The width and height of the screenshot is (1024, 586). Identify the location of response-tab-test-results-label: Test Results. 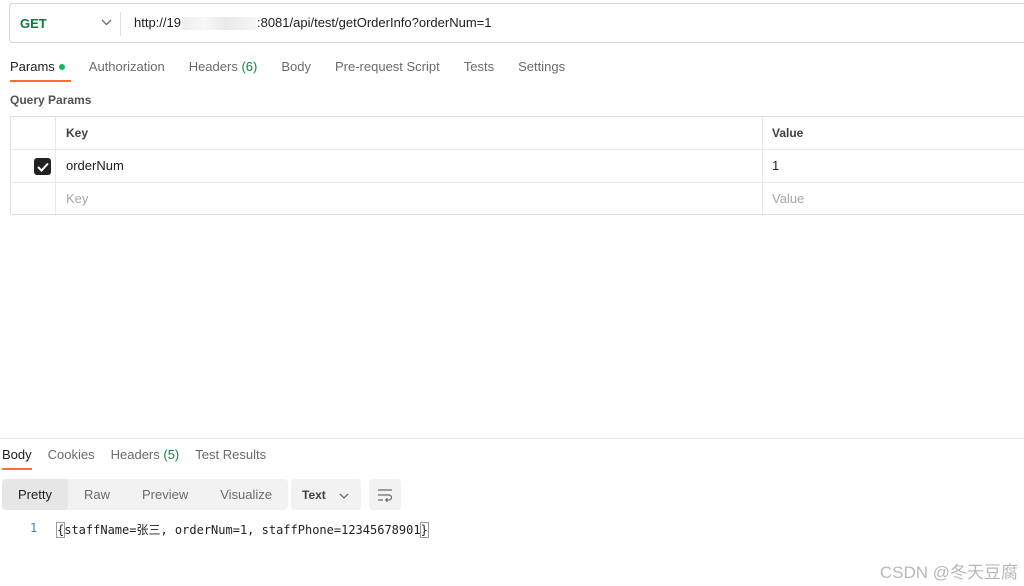
(231, 454).